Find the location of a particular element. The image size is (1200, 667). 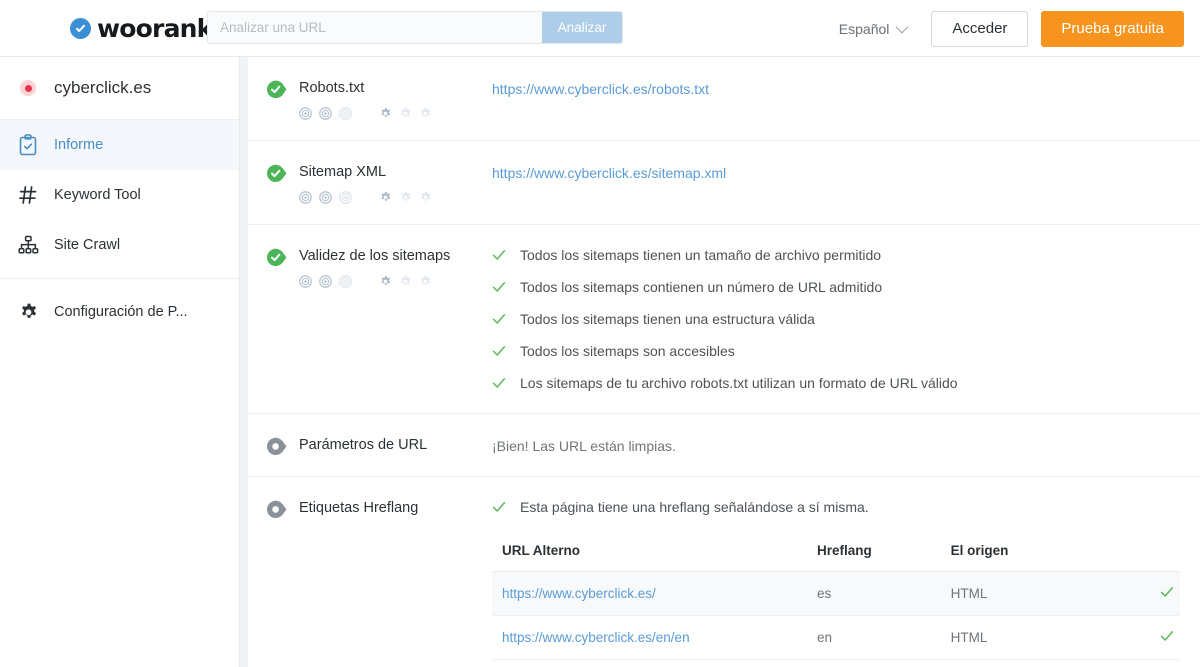

section-left-col: Parámetros de URL is located at coordinates (379, 446).